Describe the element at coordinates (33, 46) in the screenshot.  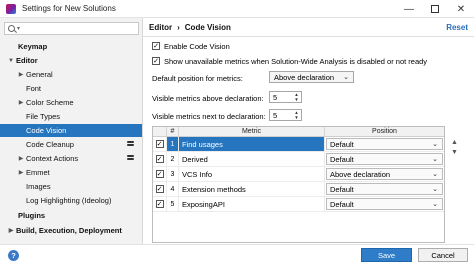
I see `sidebar-item-label: Keymap` at that location.